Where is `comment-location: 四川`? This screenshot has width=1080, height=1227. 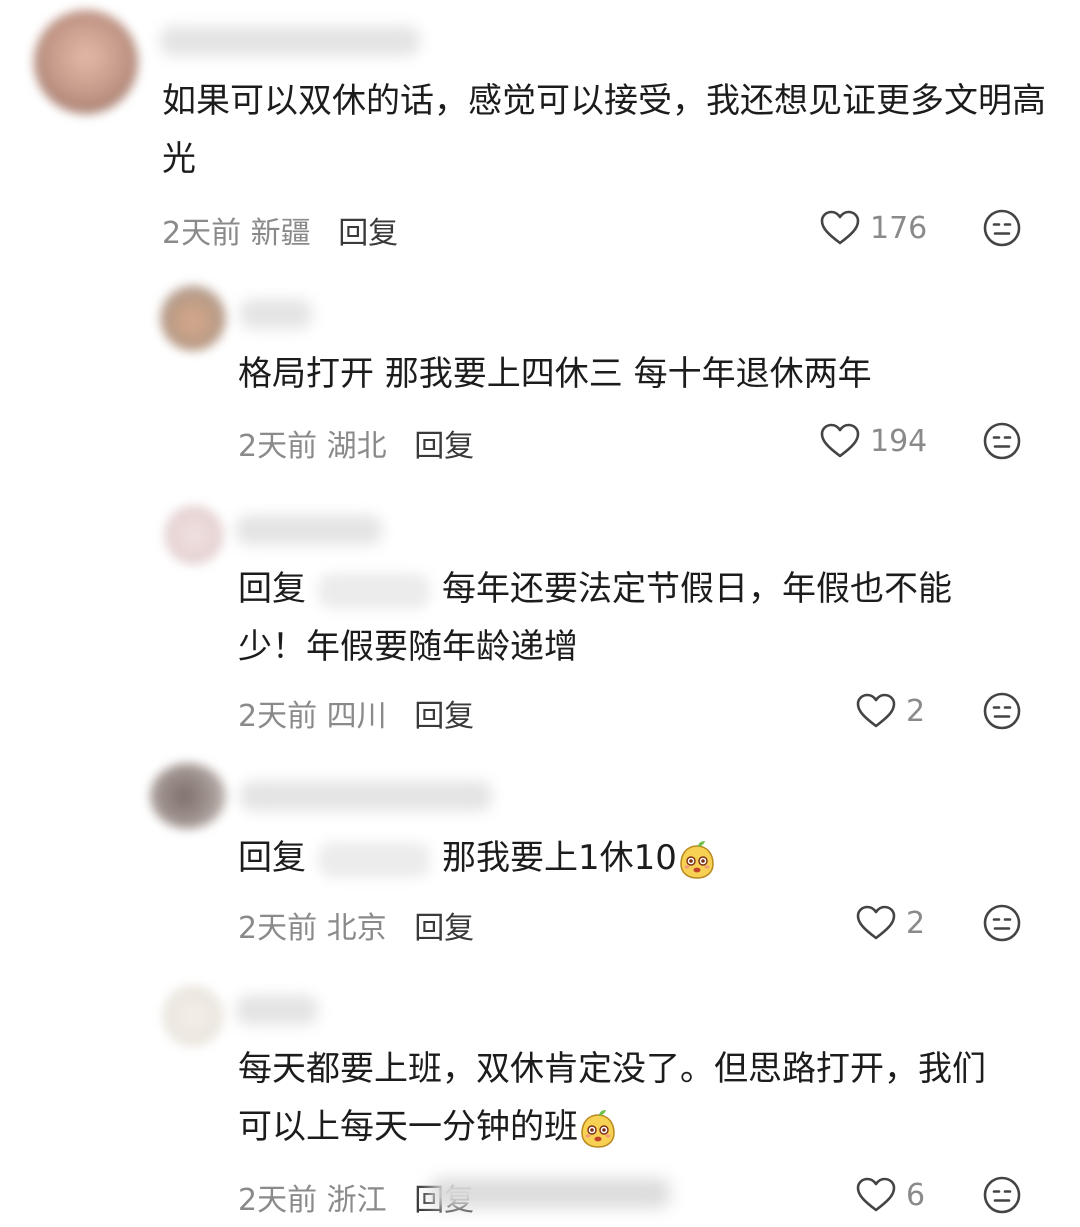 comment-location: 四川 is located at coordinates (356, 716).